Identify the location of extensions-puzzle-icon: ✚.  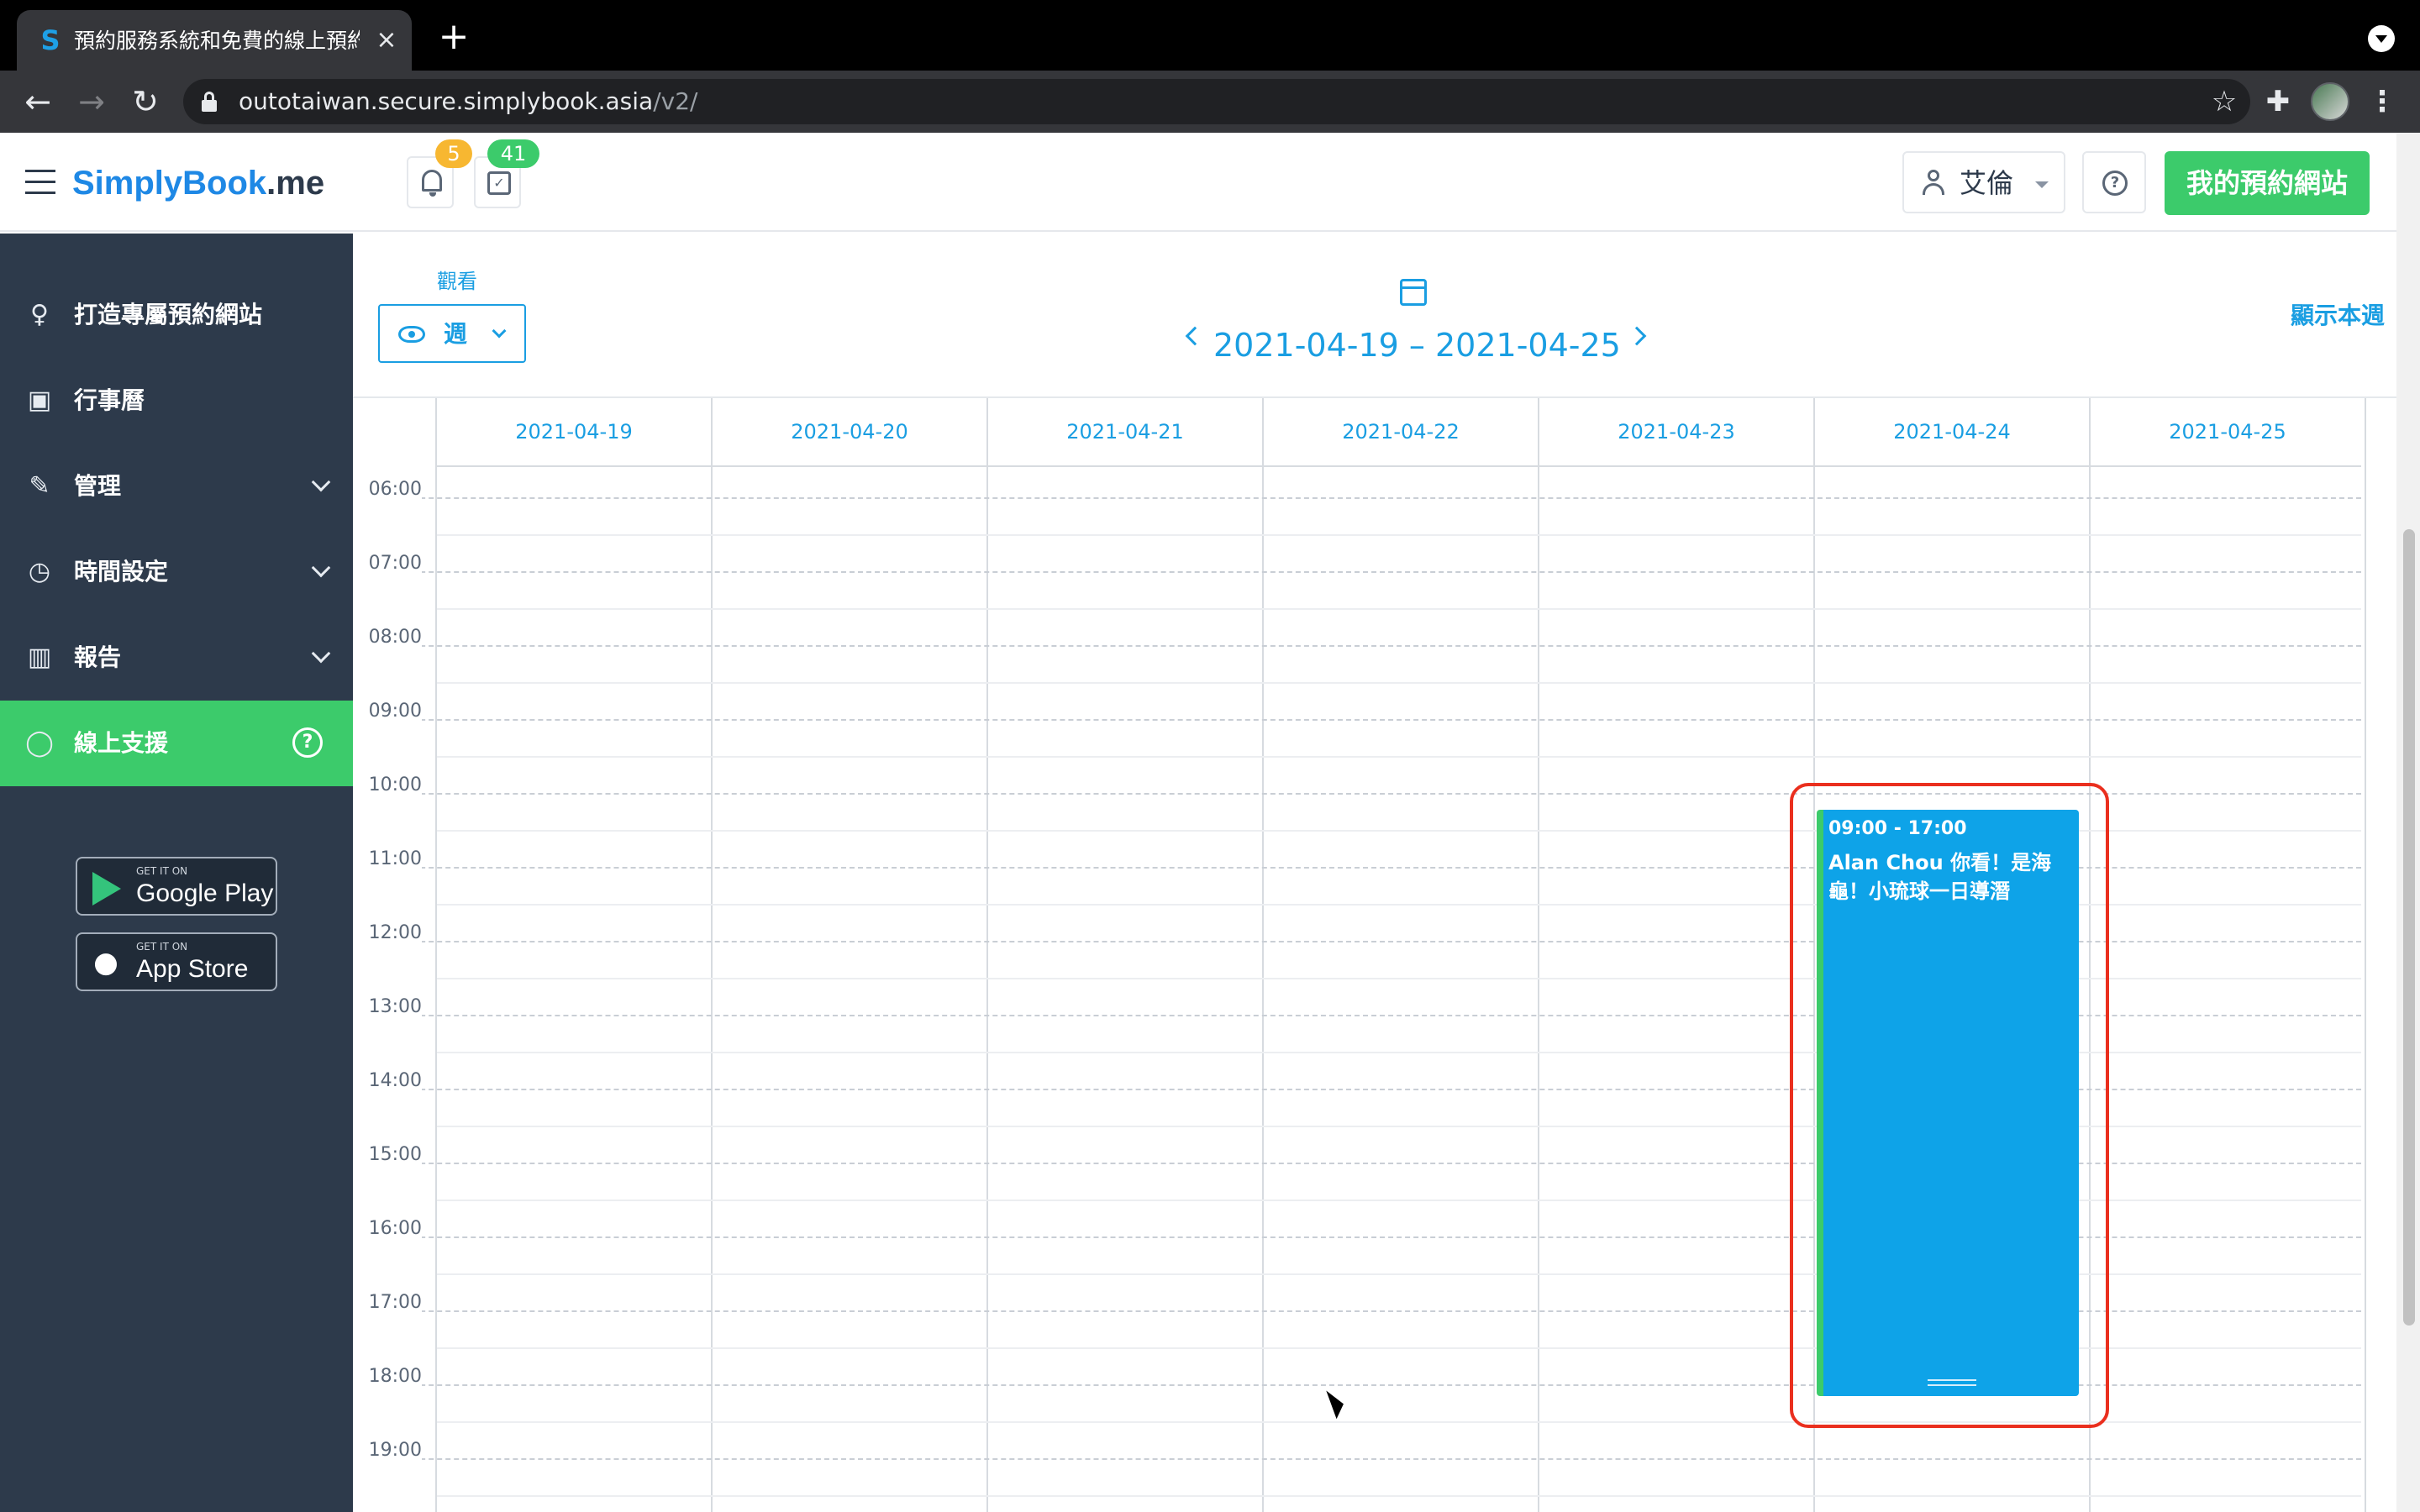
(2278, 101).